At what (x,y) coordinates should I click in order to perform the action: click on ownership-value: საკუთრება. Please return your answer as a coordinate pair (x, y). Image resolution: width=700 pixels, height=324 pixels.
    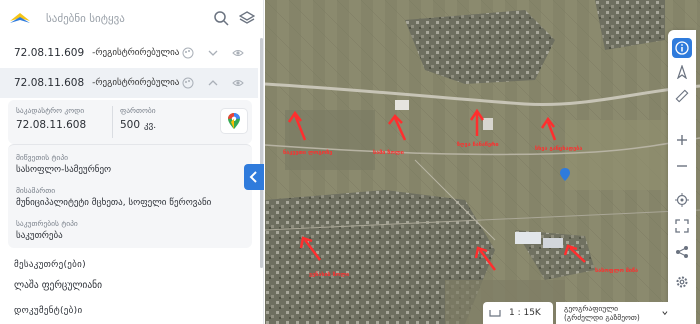
    Looking at the image, I should click on (39, 236).